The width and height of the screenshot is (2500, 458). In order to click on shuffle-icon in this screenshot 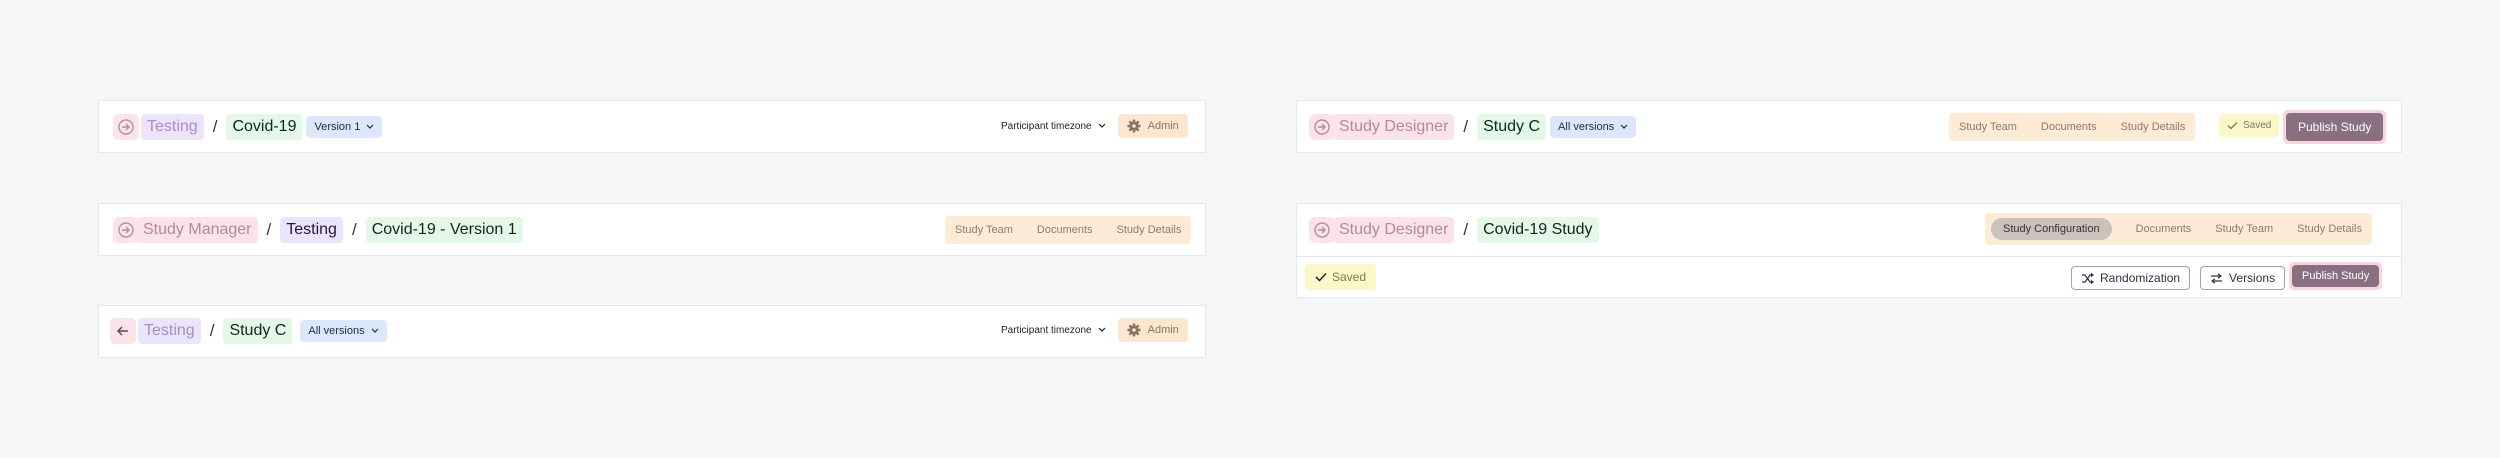, I will do `click(2088, 278)`.